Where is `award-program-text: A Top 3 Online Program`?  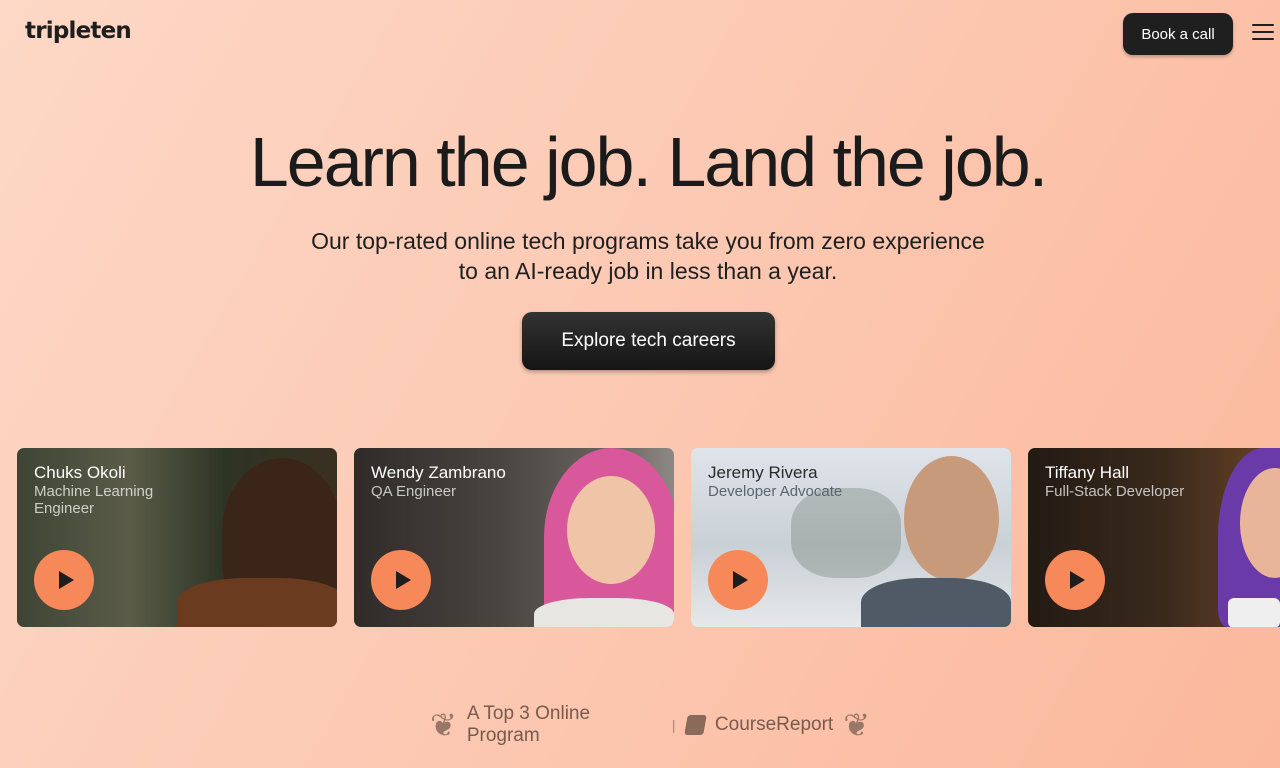 award-program-text: A Top 3 Online Program is located at coordinates (528, 724).